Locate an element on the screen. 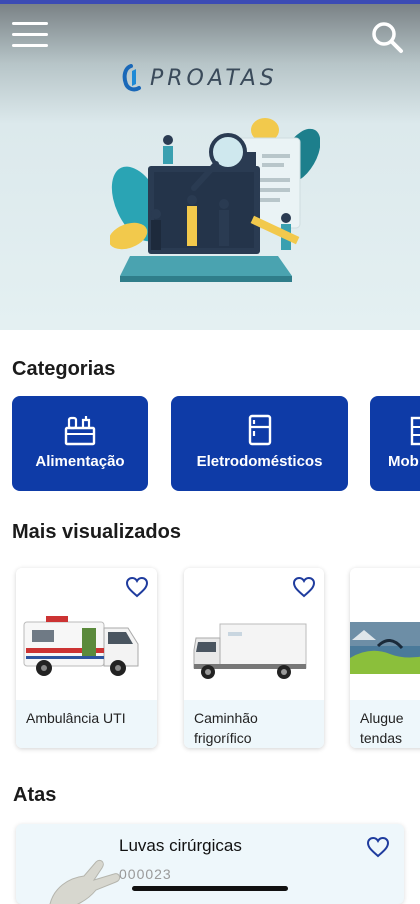 This screenshot has height=904, width=420. most-viewed-heading: Mais visualizados is located at coordinates (96, 532).